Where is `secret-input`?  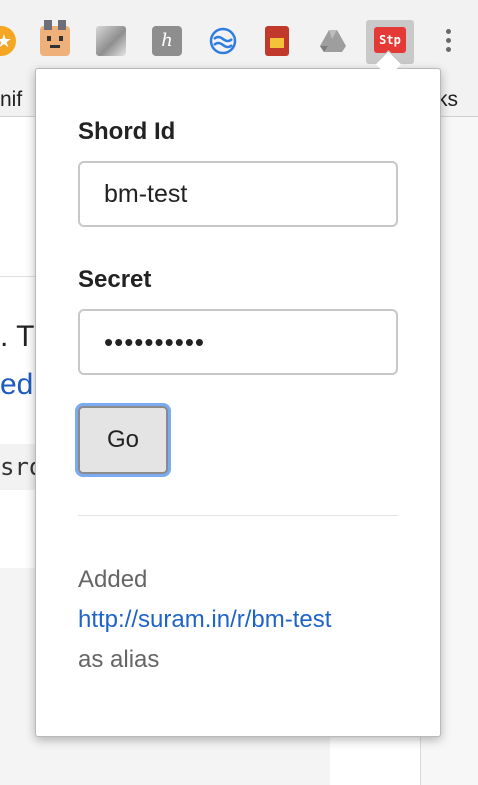 secret-input is located at coordinates (238, 342).